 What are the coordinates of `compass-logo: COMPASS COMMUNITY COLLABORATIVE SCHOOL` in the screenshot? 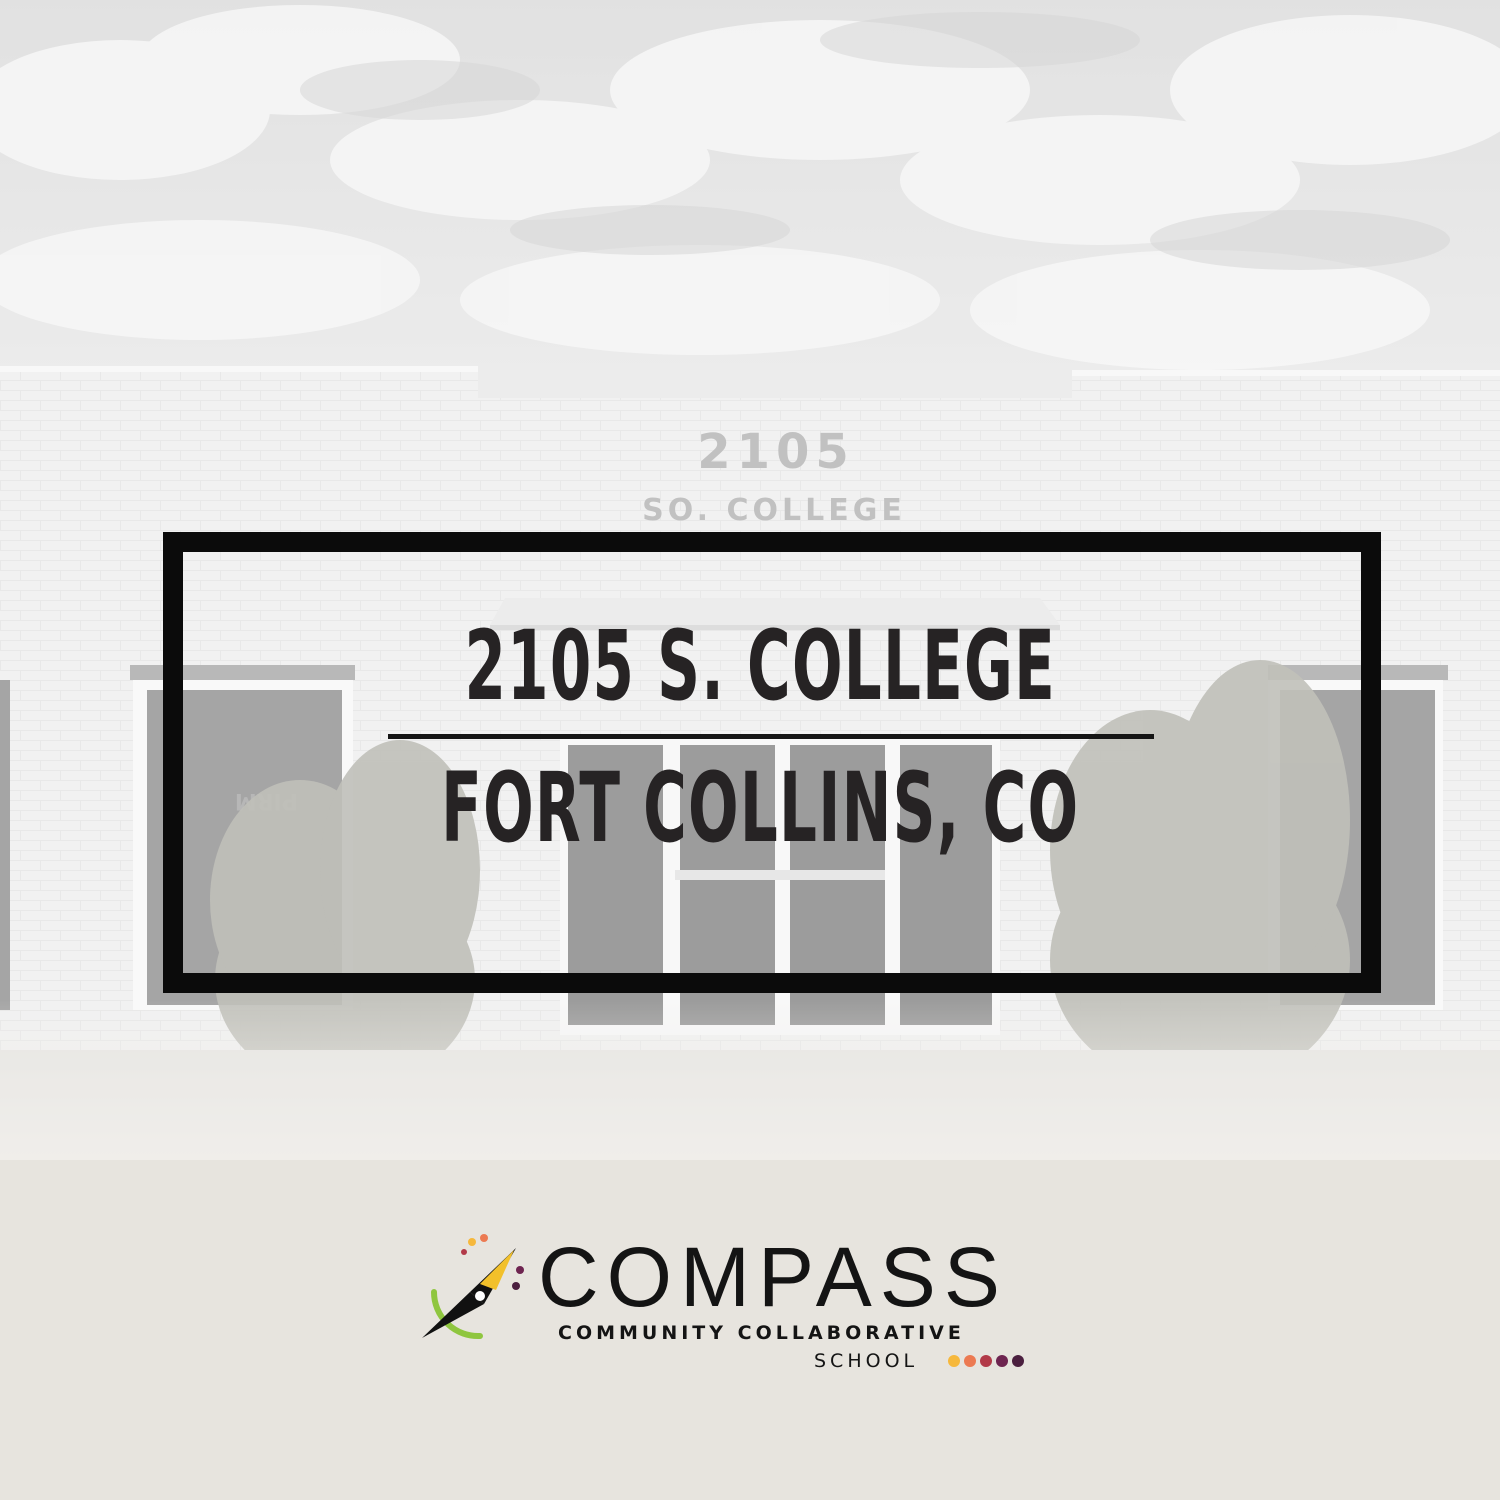 It's located at (740, 1302).